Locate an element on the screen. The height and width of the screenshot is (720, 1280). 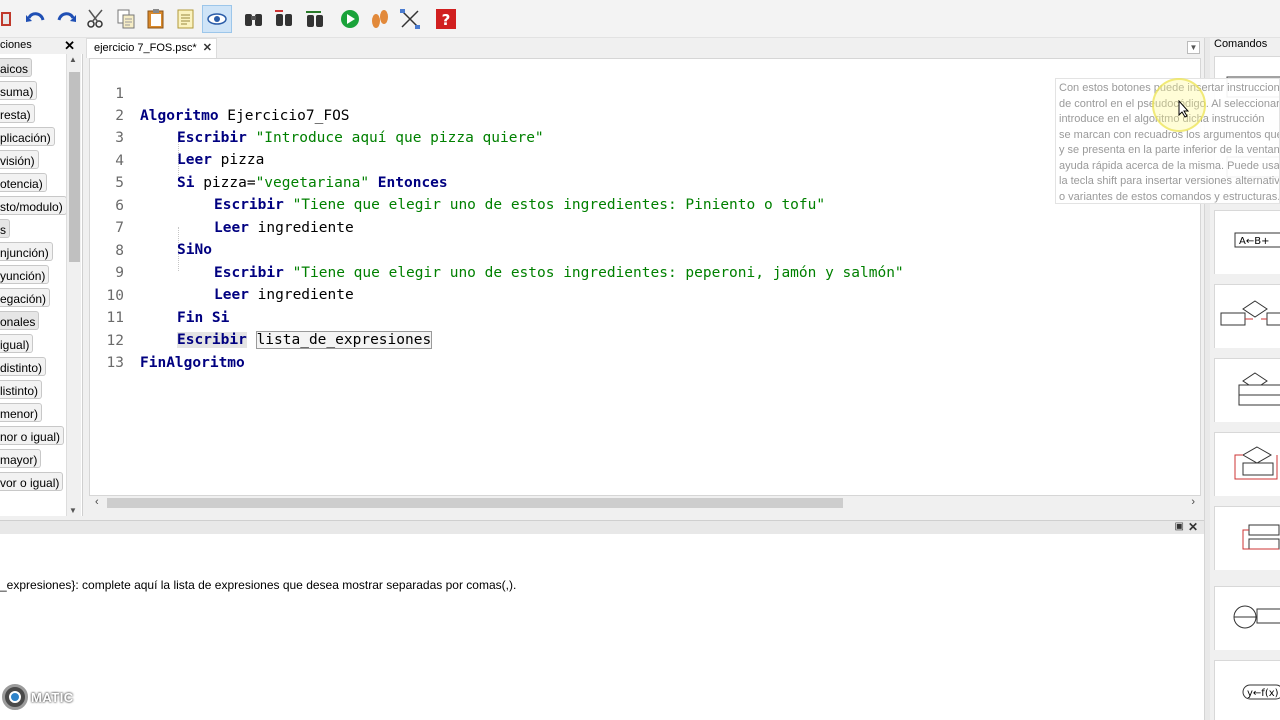
code-line: 1 Algoritmo Ejercicio7_FOS is located at coordinates (219, 92).